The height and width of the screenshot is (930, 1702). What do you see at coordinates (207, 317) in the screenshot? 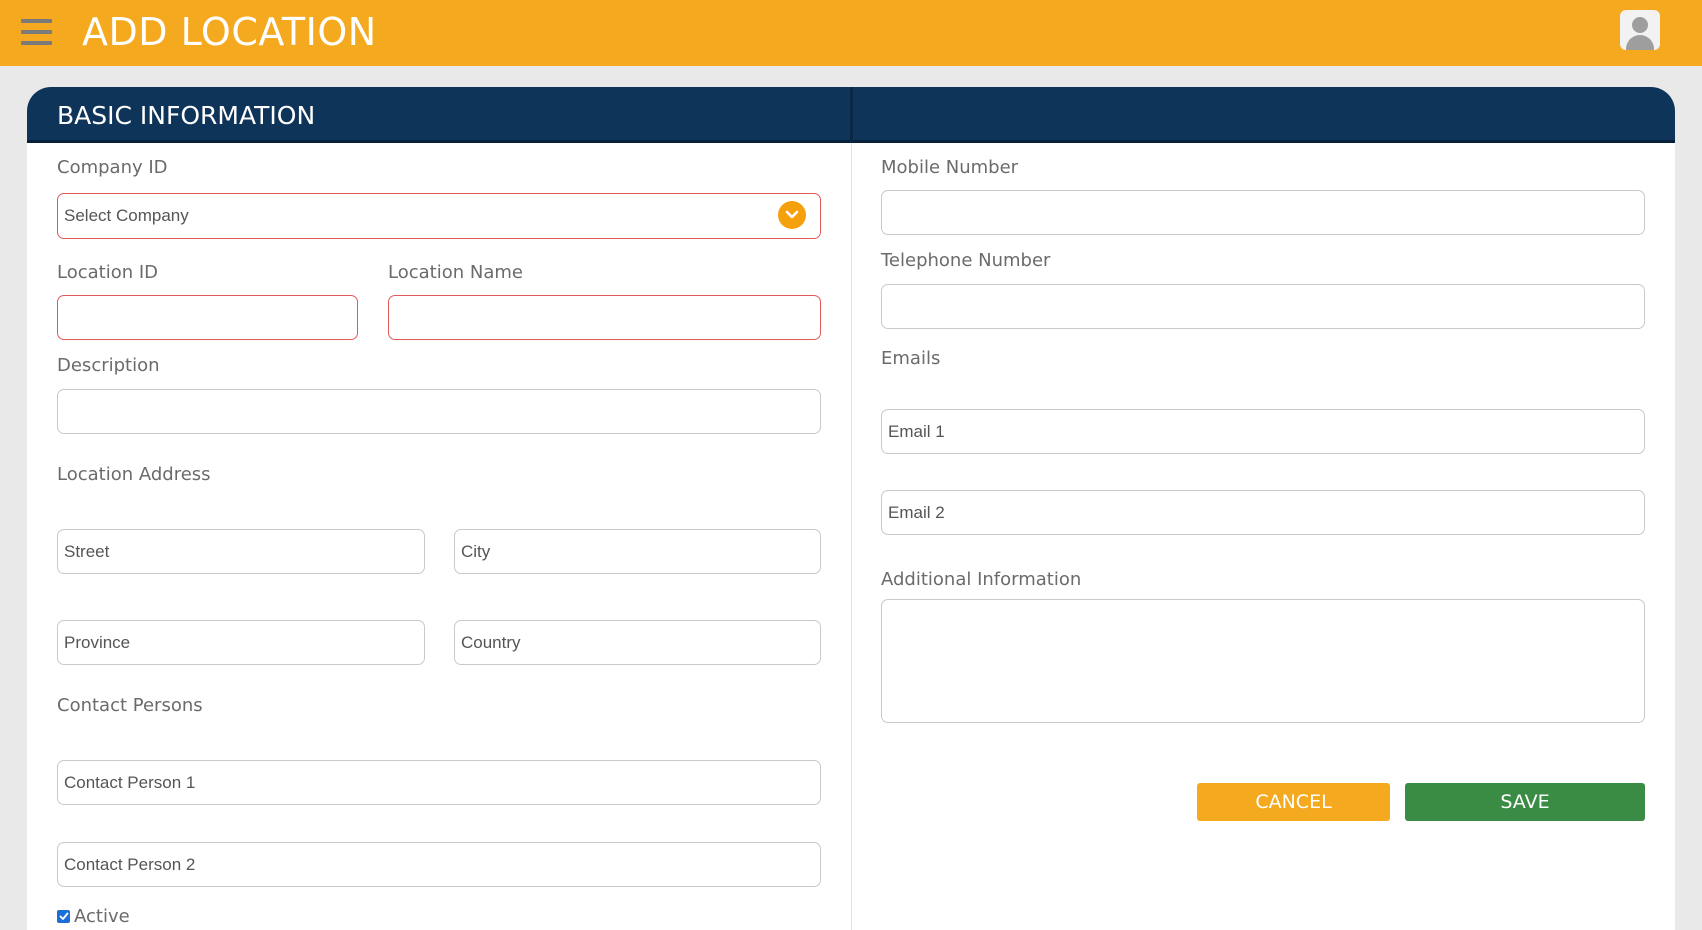
I see `location-id-input` at bounding box center [207, 317].